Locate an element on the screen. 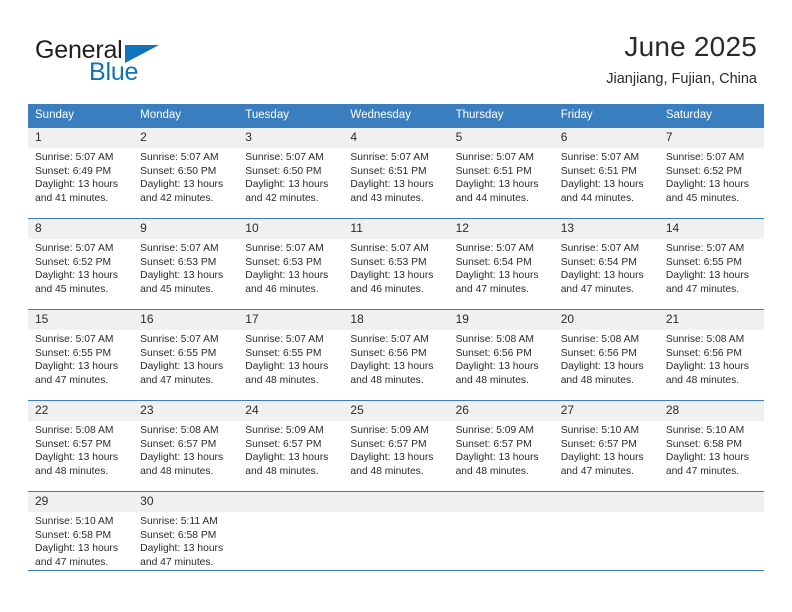 The width and height of the screenshot is (792, 612). daylight-text-line2: and 46 minutes. is located at coordinates (282, 289).